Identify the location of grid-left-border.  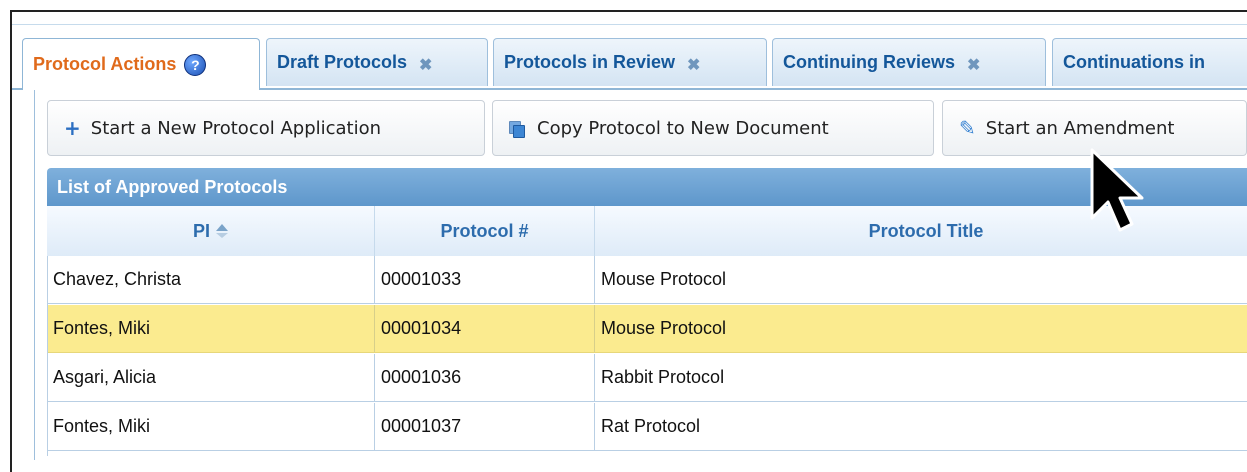
(47, 356).